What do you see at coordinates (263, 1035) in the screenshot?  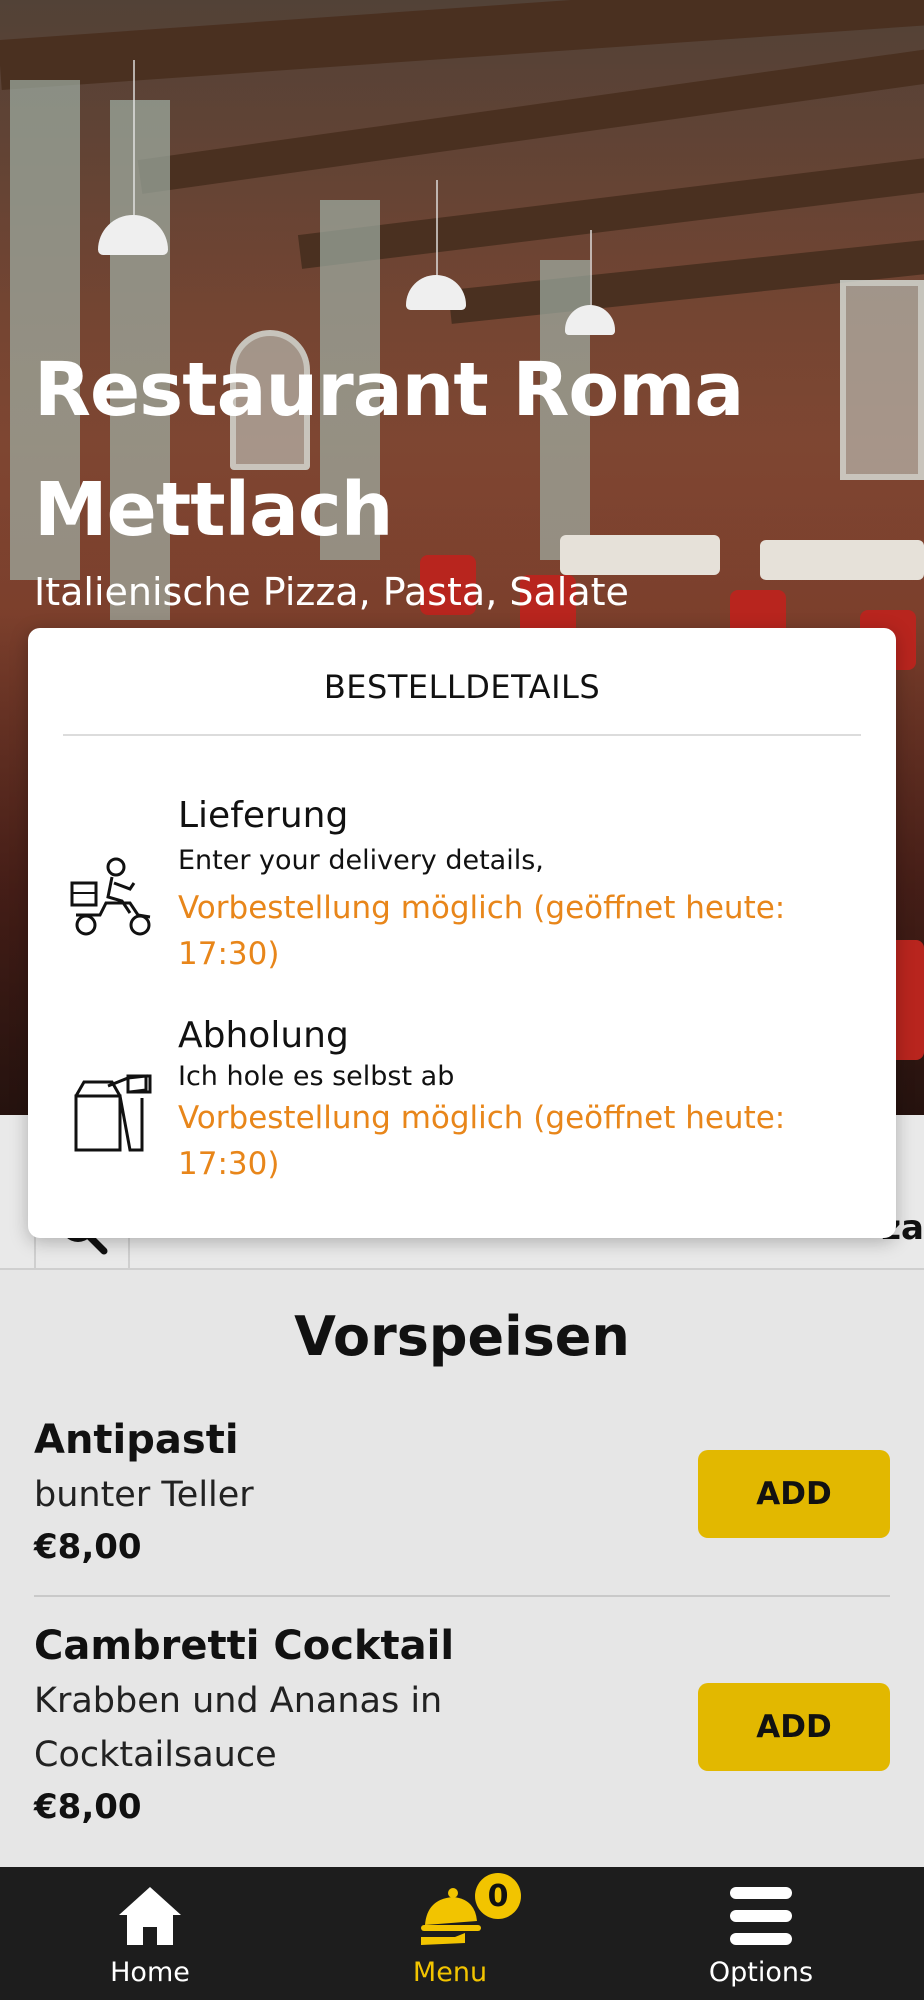 I see `option-name: Abholung` at bounding box center [263, 1035].